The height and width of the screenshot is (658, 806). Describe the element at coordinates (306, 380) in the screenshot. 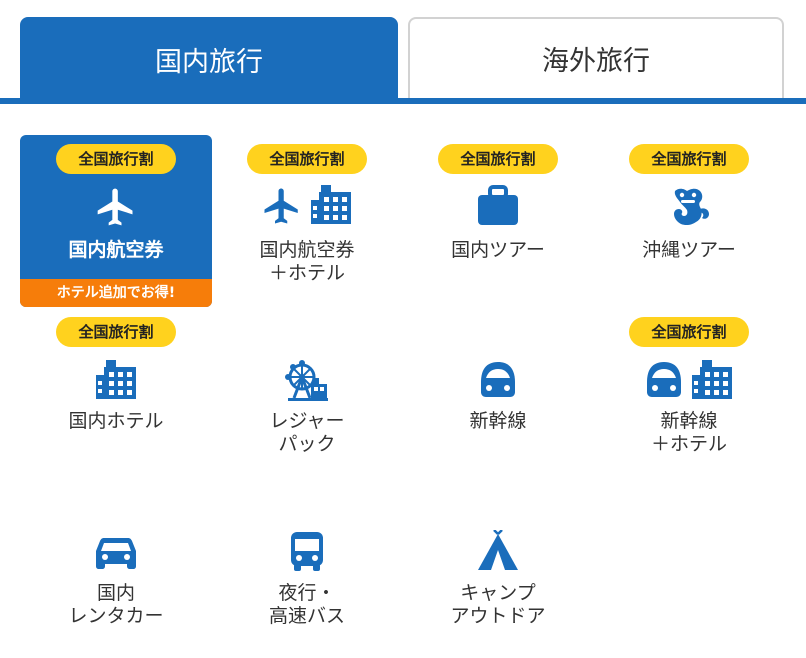

I see `ferris-wheel-icon` at that location.